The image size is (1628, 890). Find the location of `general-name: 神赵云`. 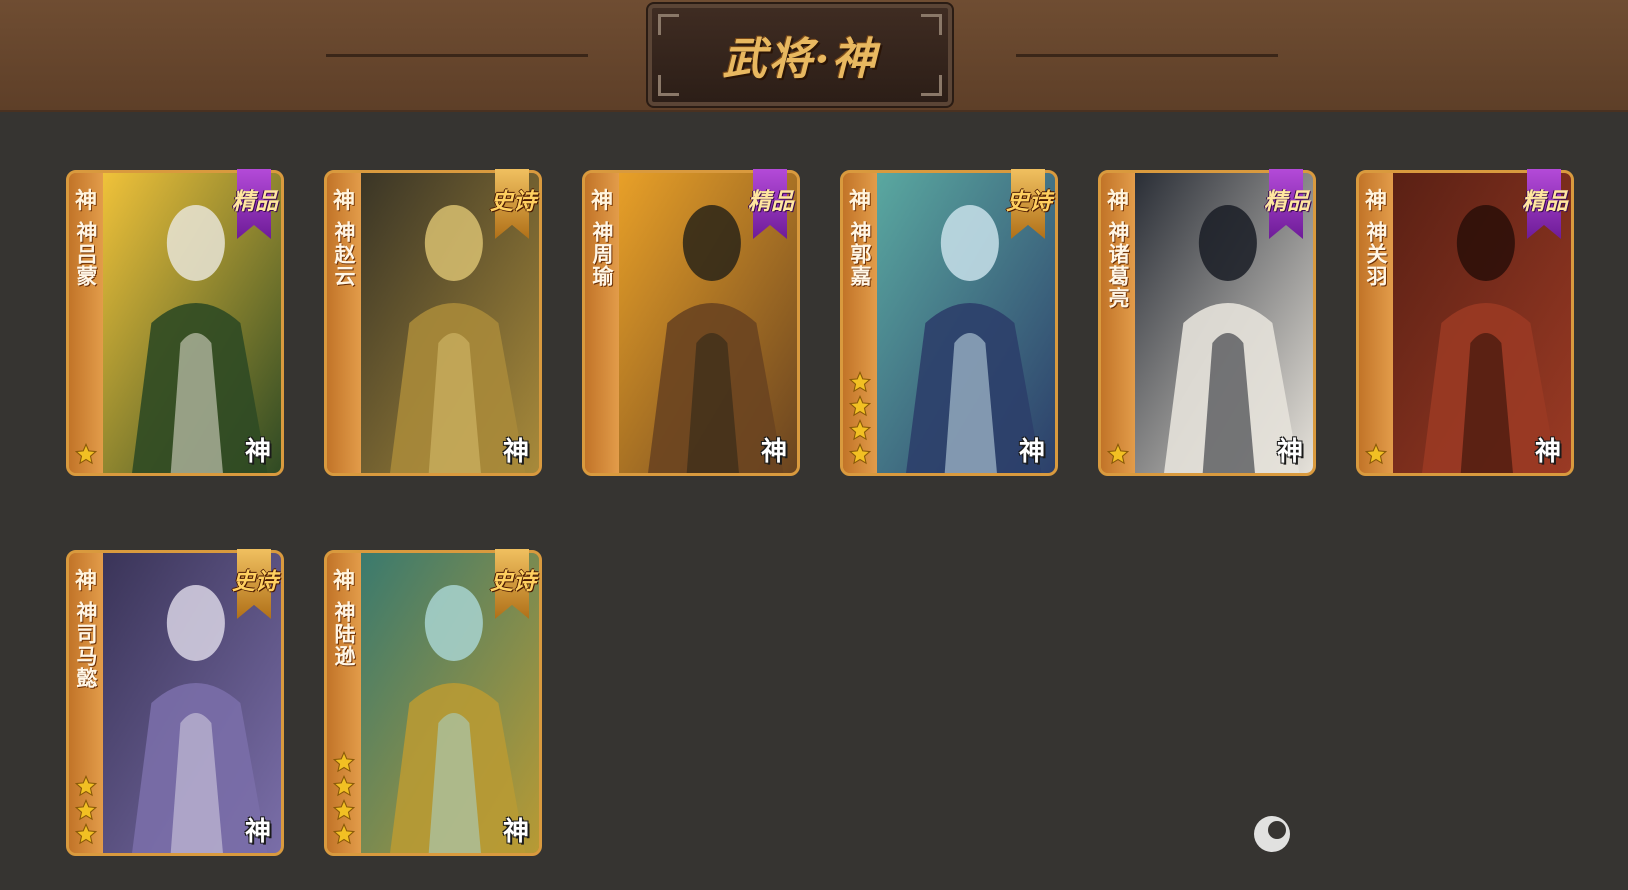

general-name: 神赵云 is located at coordinates (344, 254).